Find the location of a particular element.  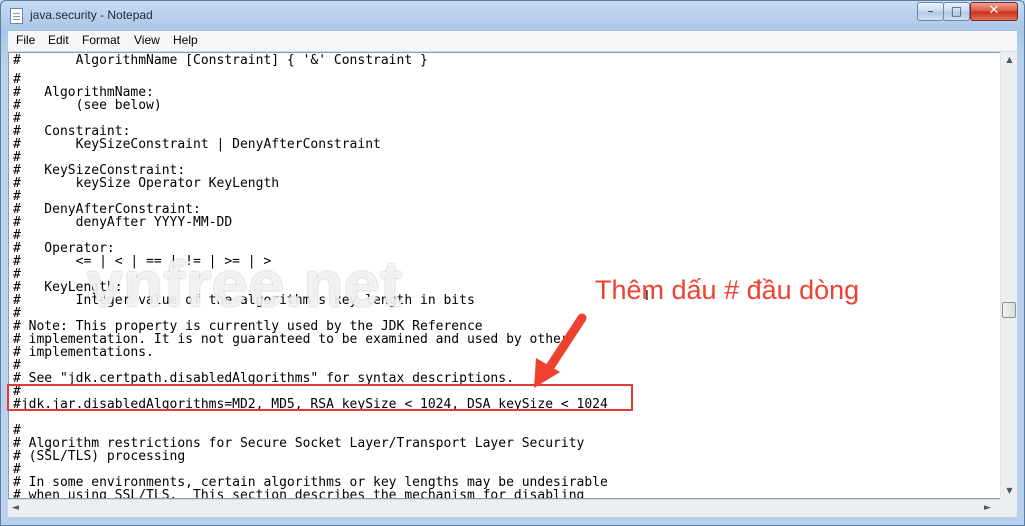

menu-view: View is located at coordinates (147, 40).